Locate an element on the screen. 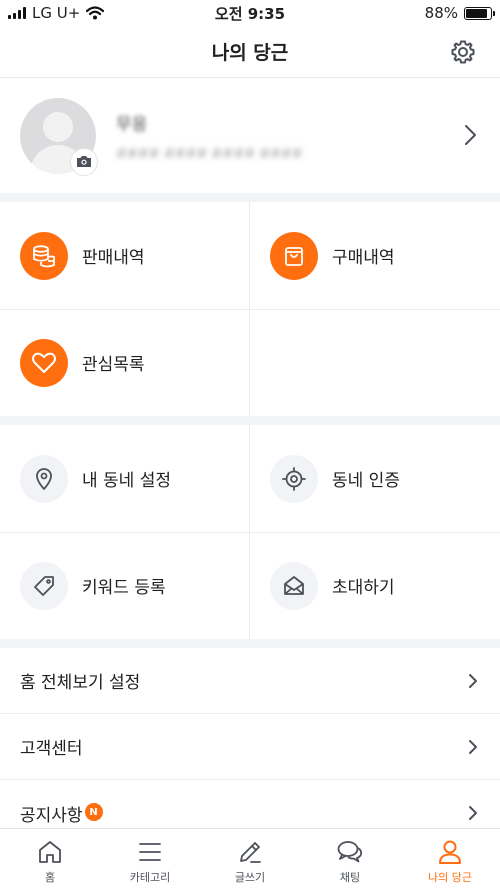 The width and height of the screenshot is (500, 888). menu-keyword-register: 키워드 등록 is located at coordinates (125, 585).